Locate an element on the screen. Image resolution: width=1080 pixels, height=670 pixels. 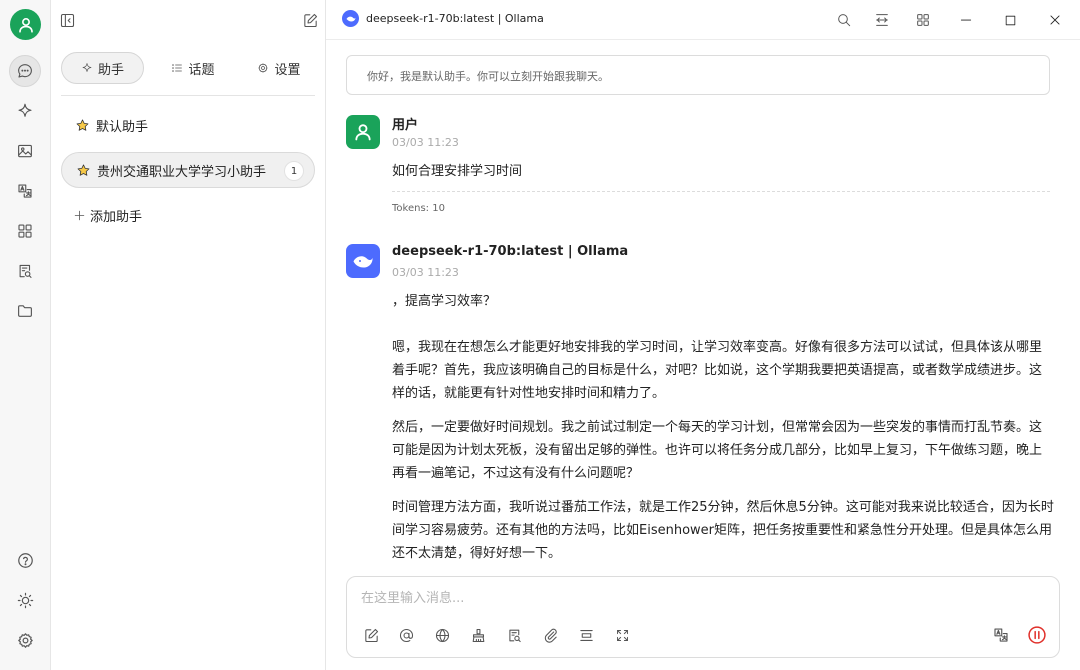
collapse-sidebar-icon is located at coordinates (67, 20).